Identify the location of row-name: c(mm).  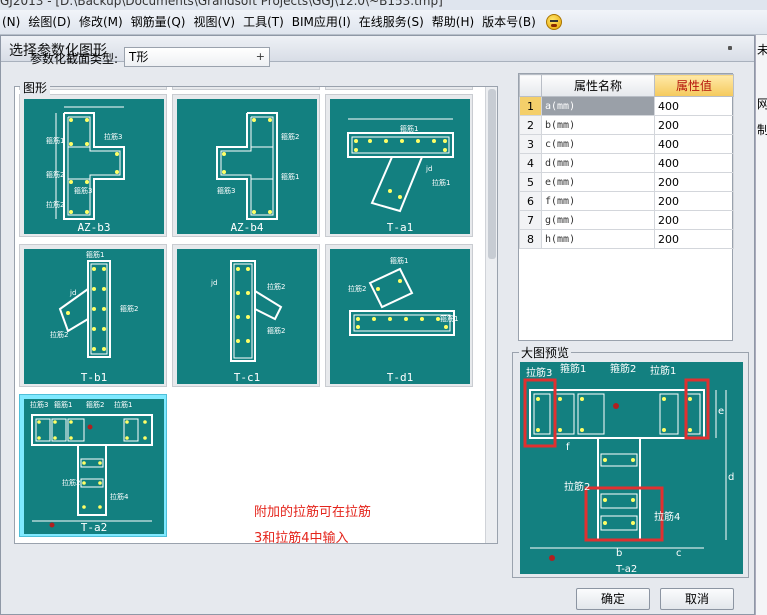
(598, 144).